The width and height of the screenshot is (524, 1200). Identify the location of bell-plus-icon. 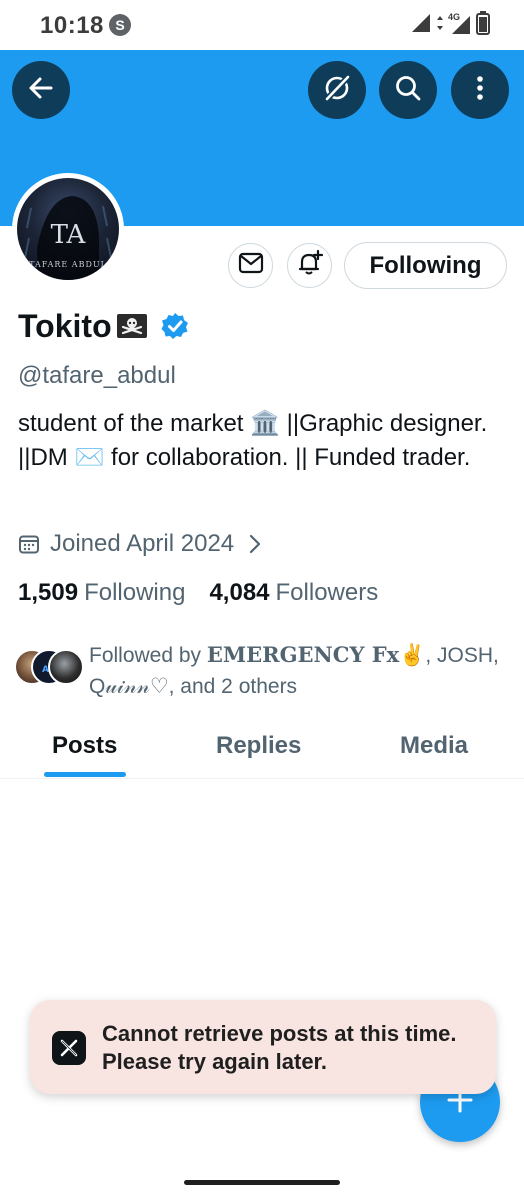
(310, 265).